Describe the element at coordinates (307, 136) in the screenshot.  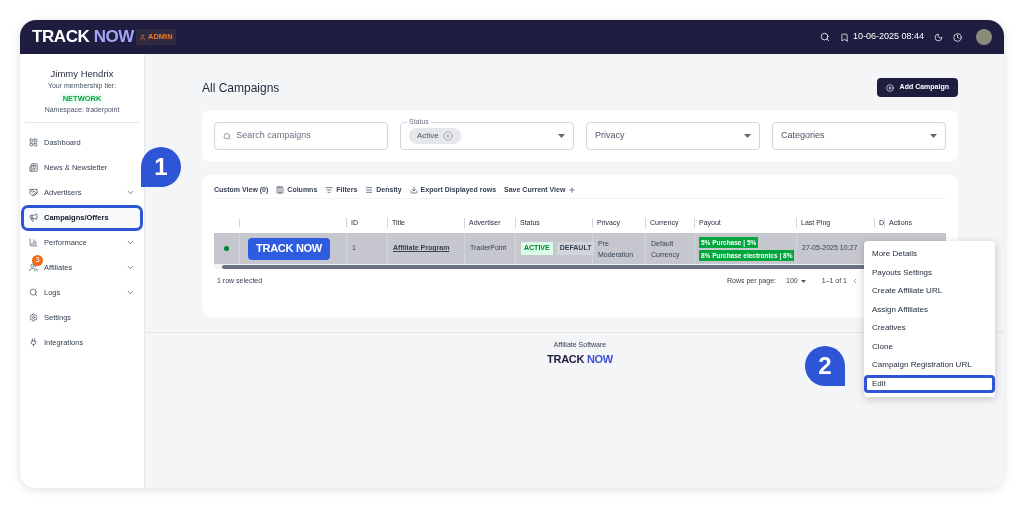
I see `search-input: Search campaigns` at that location.